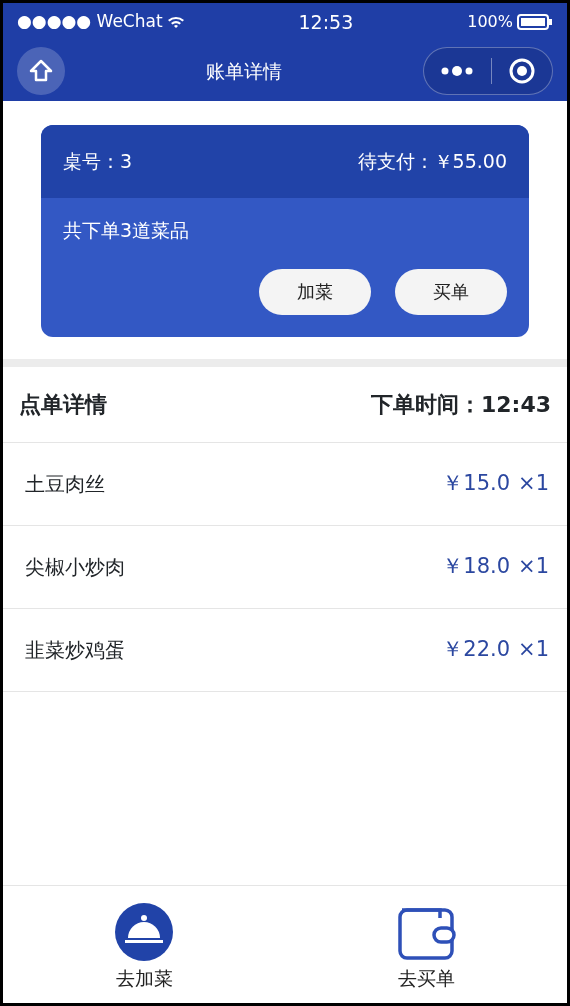 The width and height of the screenshot is (570, 1006). What do you see at coordinates (460, 404) in the screenshot?
I see `order-time: 下单时间：12:43` at bounding box center [460, 404].